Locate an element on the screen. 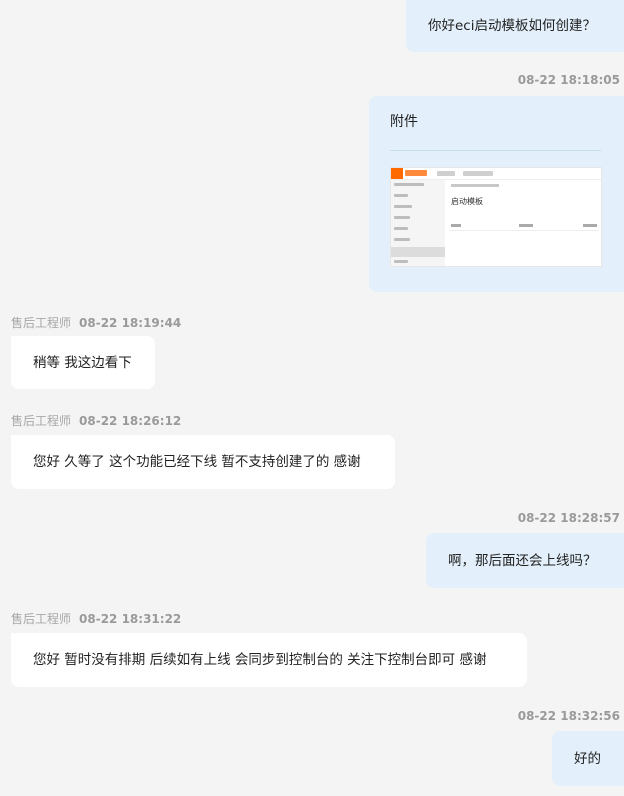  message-text: 稍等 我这边看下 is located at coordinates (82, 362).